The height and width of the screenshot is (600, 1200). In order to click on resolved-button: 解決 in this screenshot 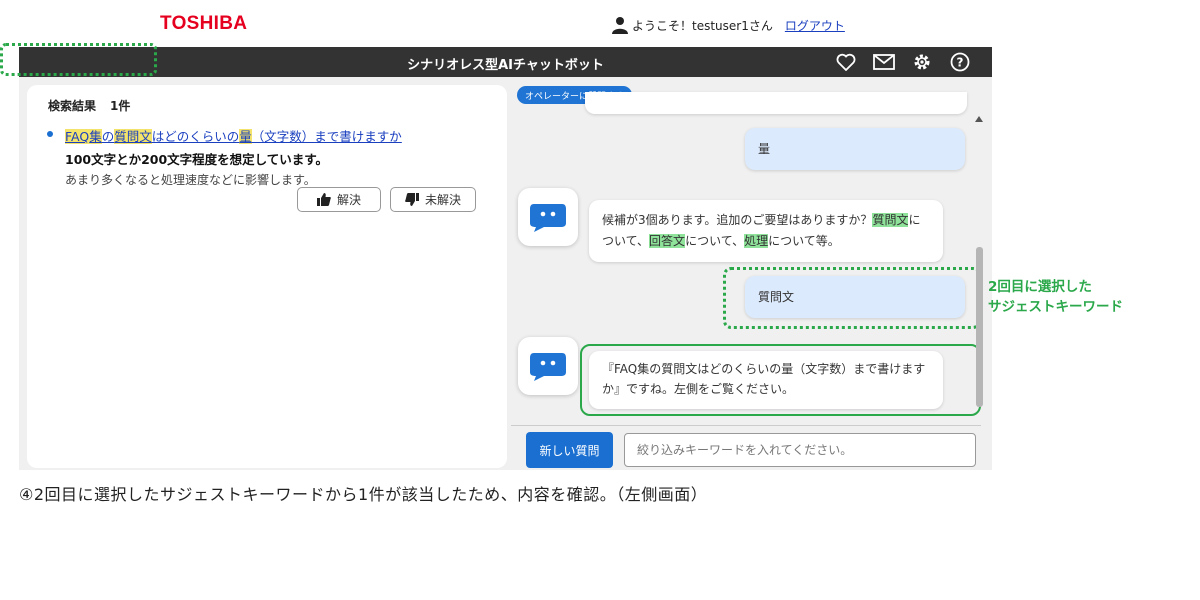, I will do `click(339, 199)`.